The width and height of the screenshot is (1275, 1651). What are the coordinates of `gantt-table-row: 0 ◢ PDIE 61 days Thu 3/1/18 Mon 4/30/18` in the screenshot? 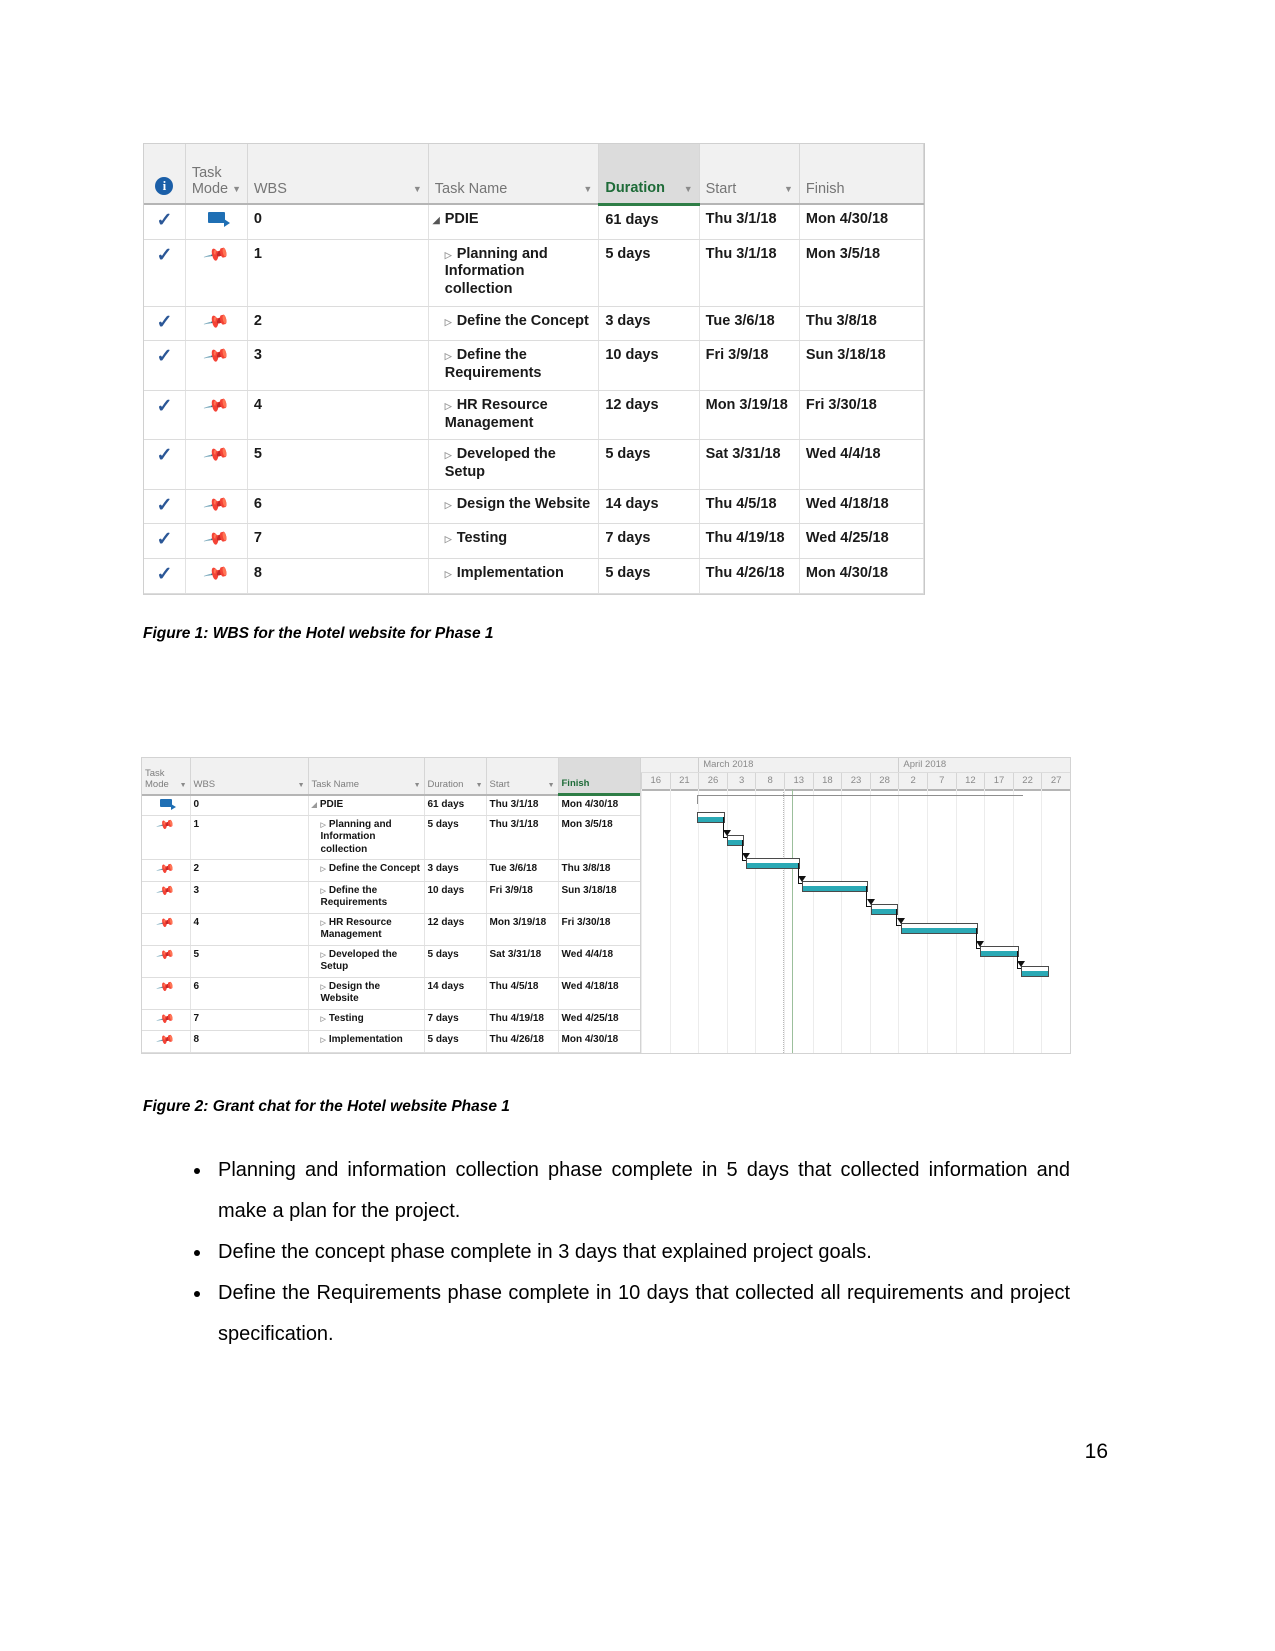 It's located at (391, 805).